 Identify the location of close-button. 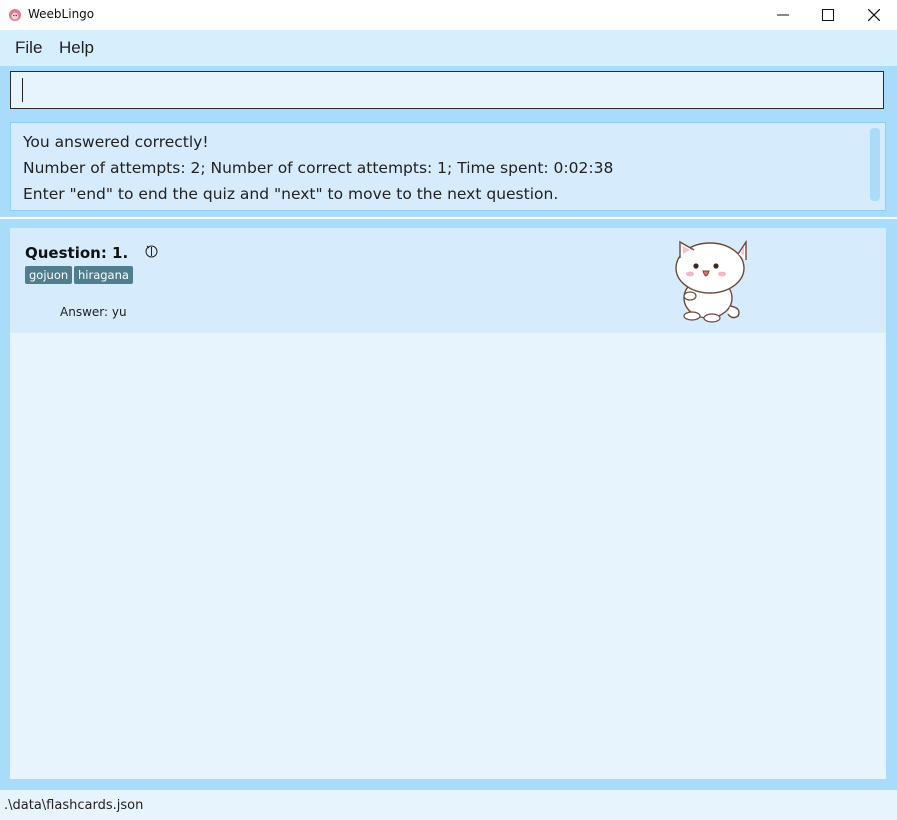
(874, 15).